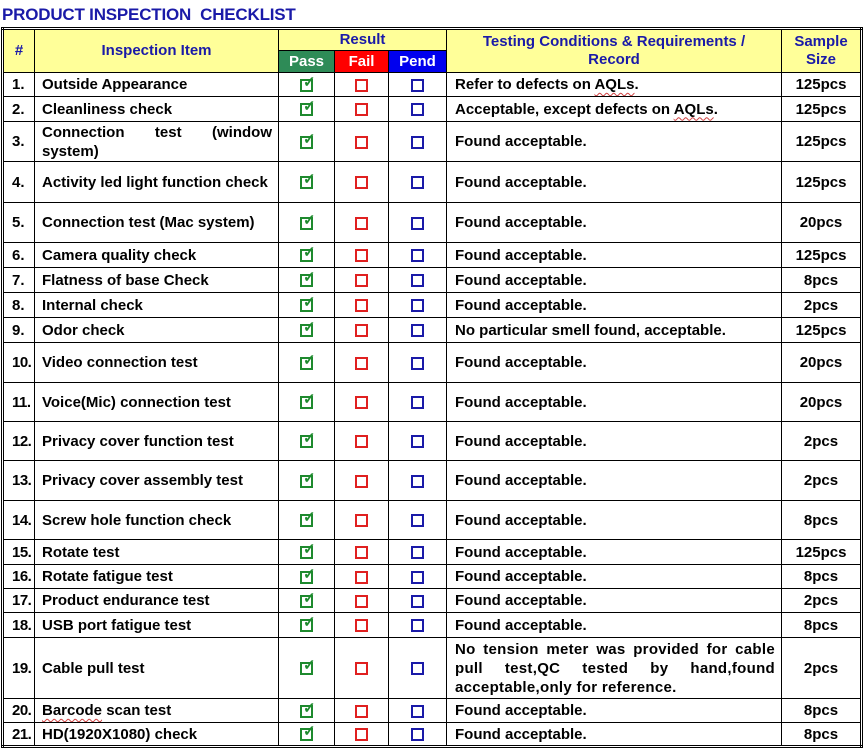 The width and height of the screenshot is (864, 750). What do you see at coordinates (18, 305) in the screenshot?
I see `row-number: 8.` at bounding box center [18, 305].